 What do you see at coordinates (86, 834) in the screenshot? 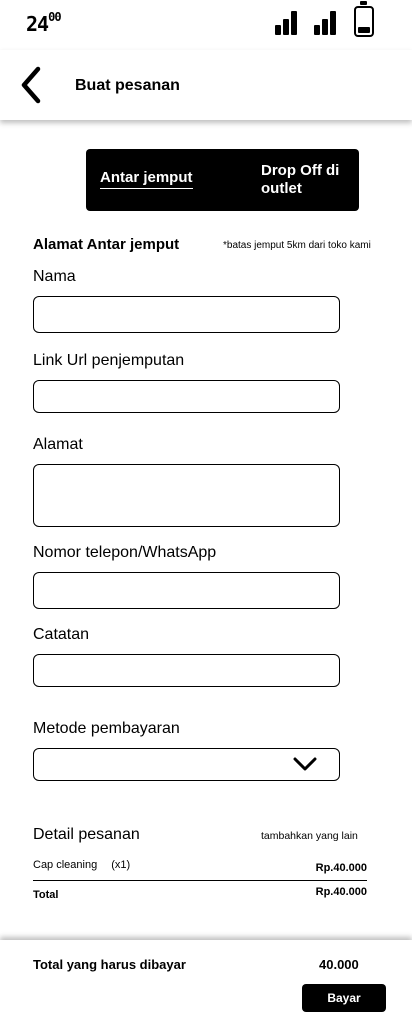
I see `order-detail-title: Detail pesanan` at bounding box center [86, 834].